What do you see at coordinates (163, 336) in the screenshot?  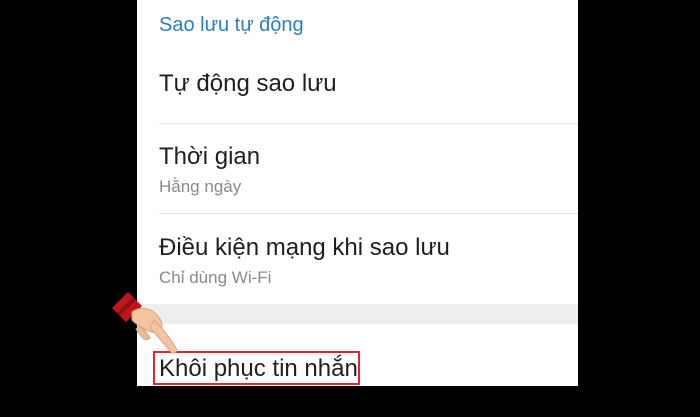 I see `index-finger-shape` at bounding box center [163, 336].